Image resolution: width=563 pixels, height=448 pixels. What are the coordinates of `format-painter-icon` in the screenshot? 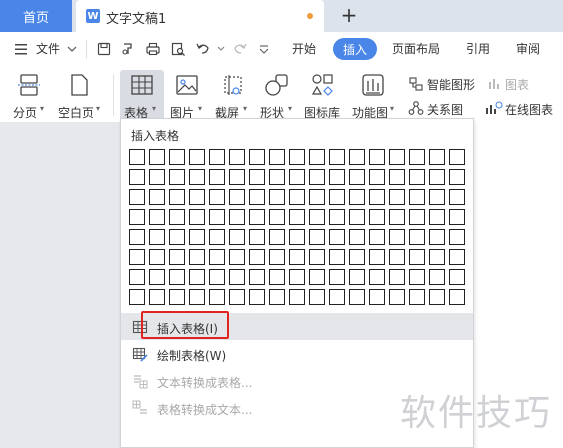 It's located at (128, 49).